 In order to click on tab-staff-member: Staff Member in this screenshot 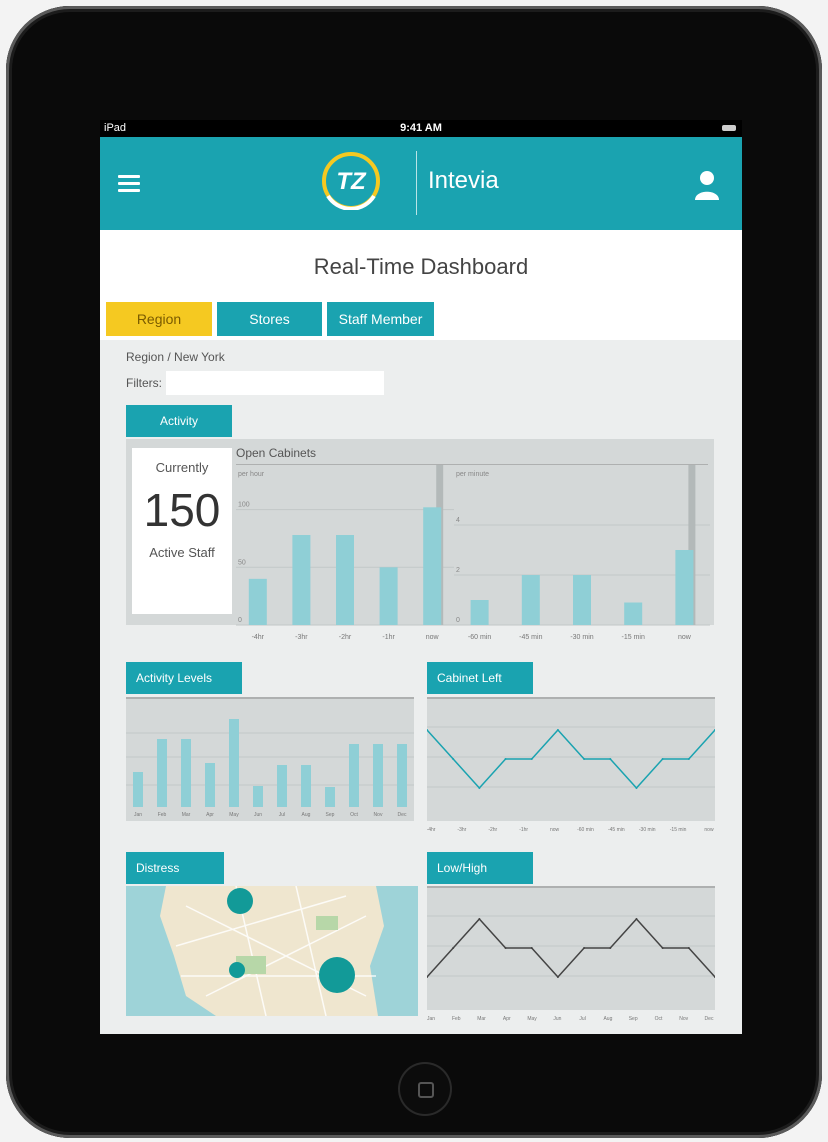, I will do `click(380, 319)`.